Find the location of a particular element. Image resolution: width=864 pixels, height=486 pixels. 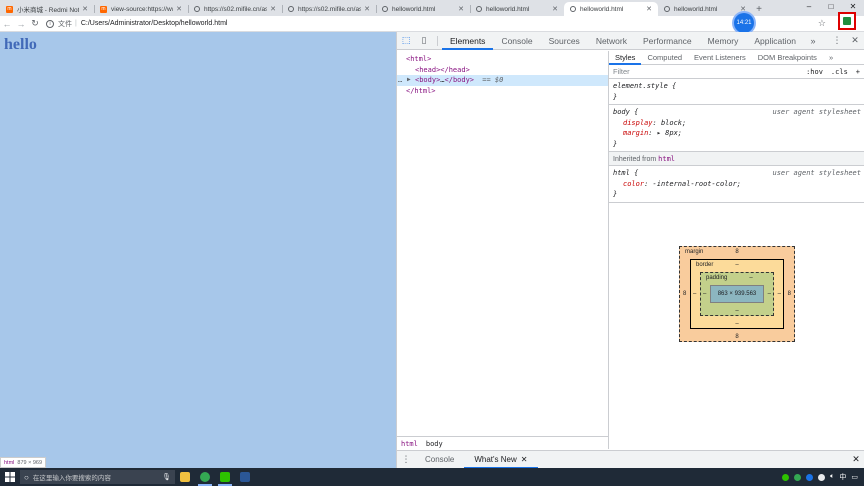

padding-left-value: – is located at coordinates (704, 294).